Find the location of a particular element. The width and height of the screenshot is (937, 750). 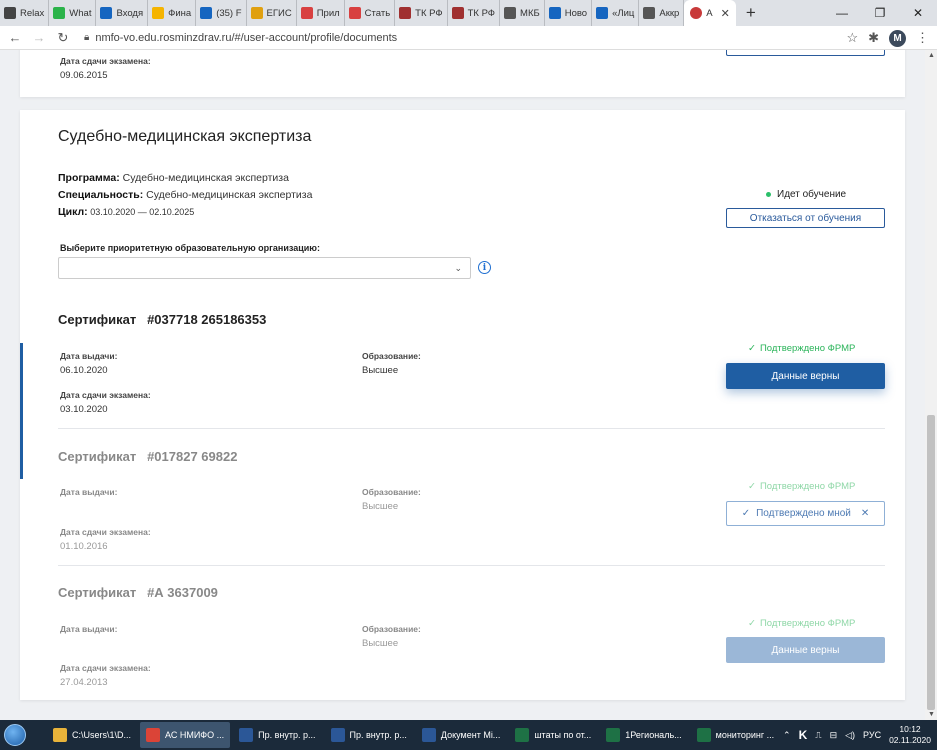

browser-tab: ЕГИС is located at coordinates (272, 13).